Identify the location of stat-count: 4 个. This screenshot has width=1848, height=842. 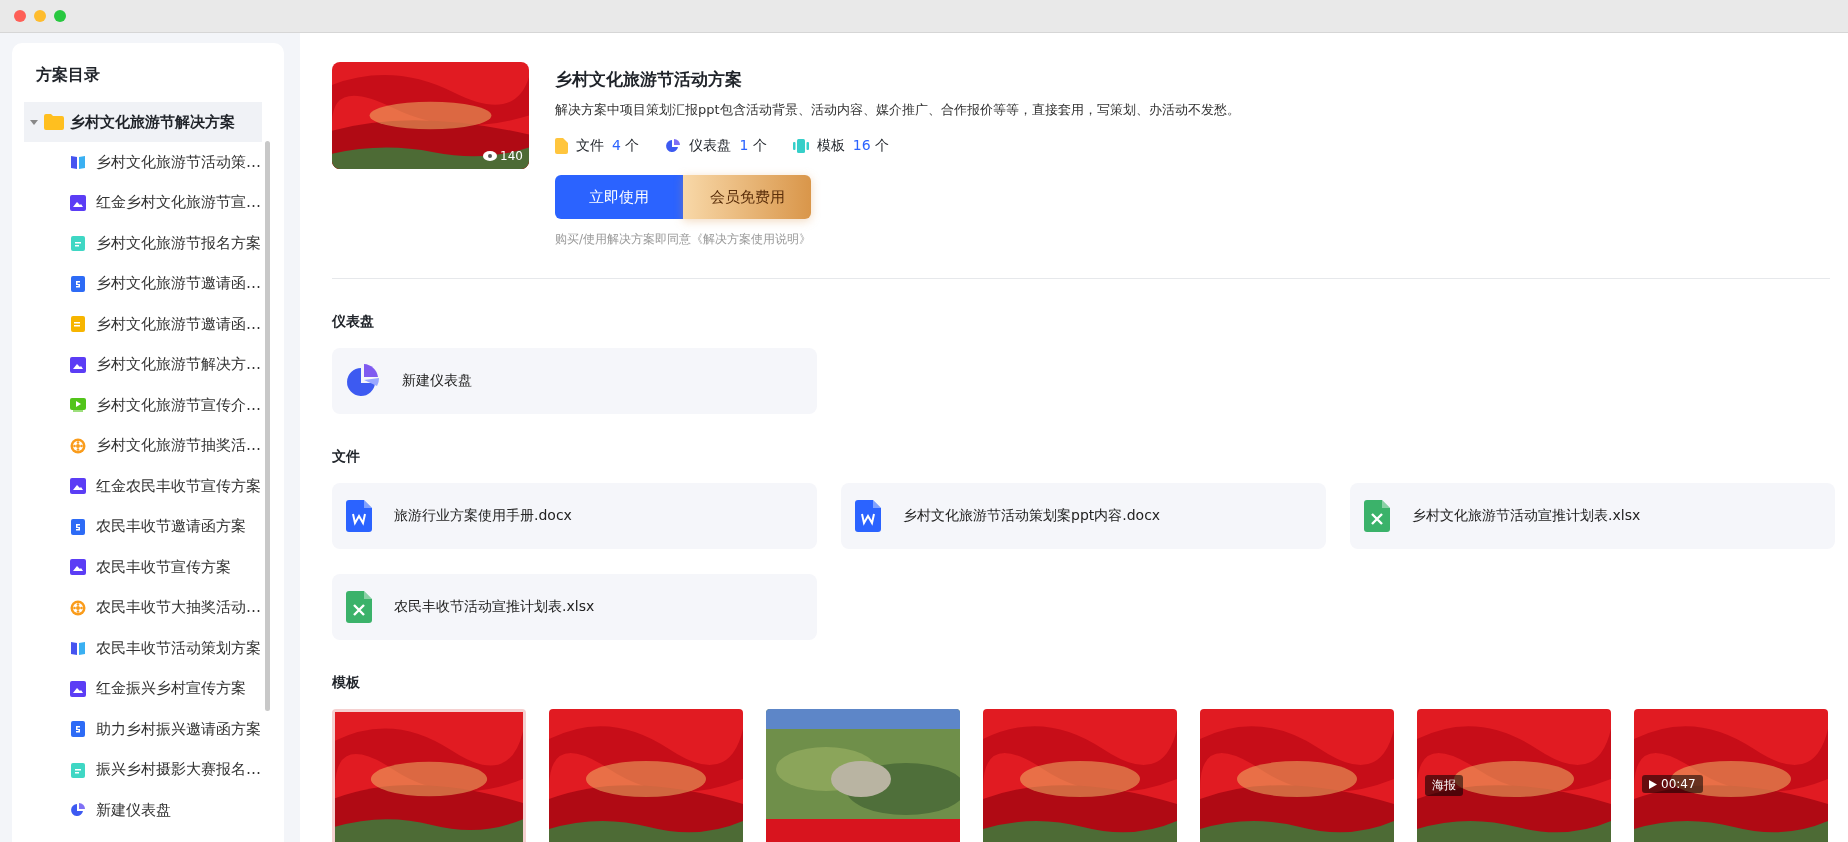
(626, 146).